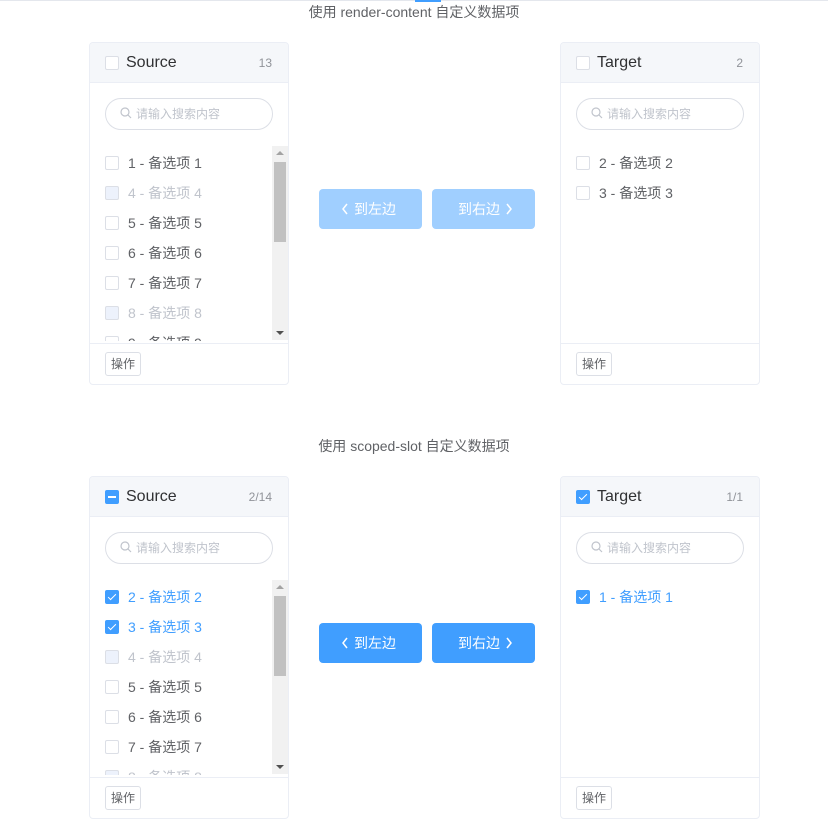 This screenshot has height=830, width=828. I want to click on item-label: 6 - 备选项 6, so click(165, 253).